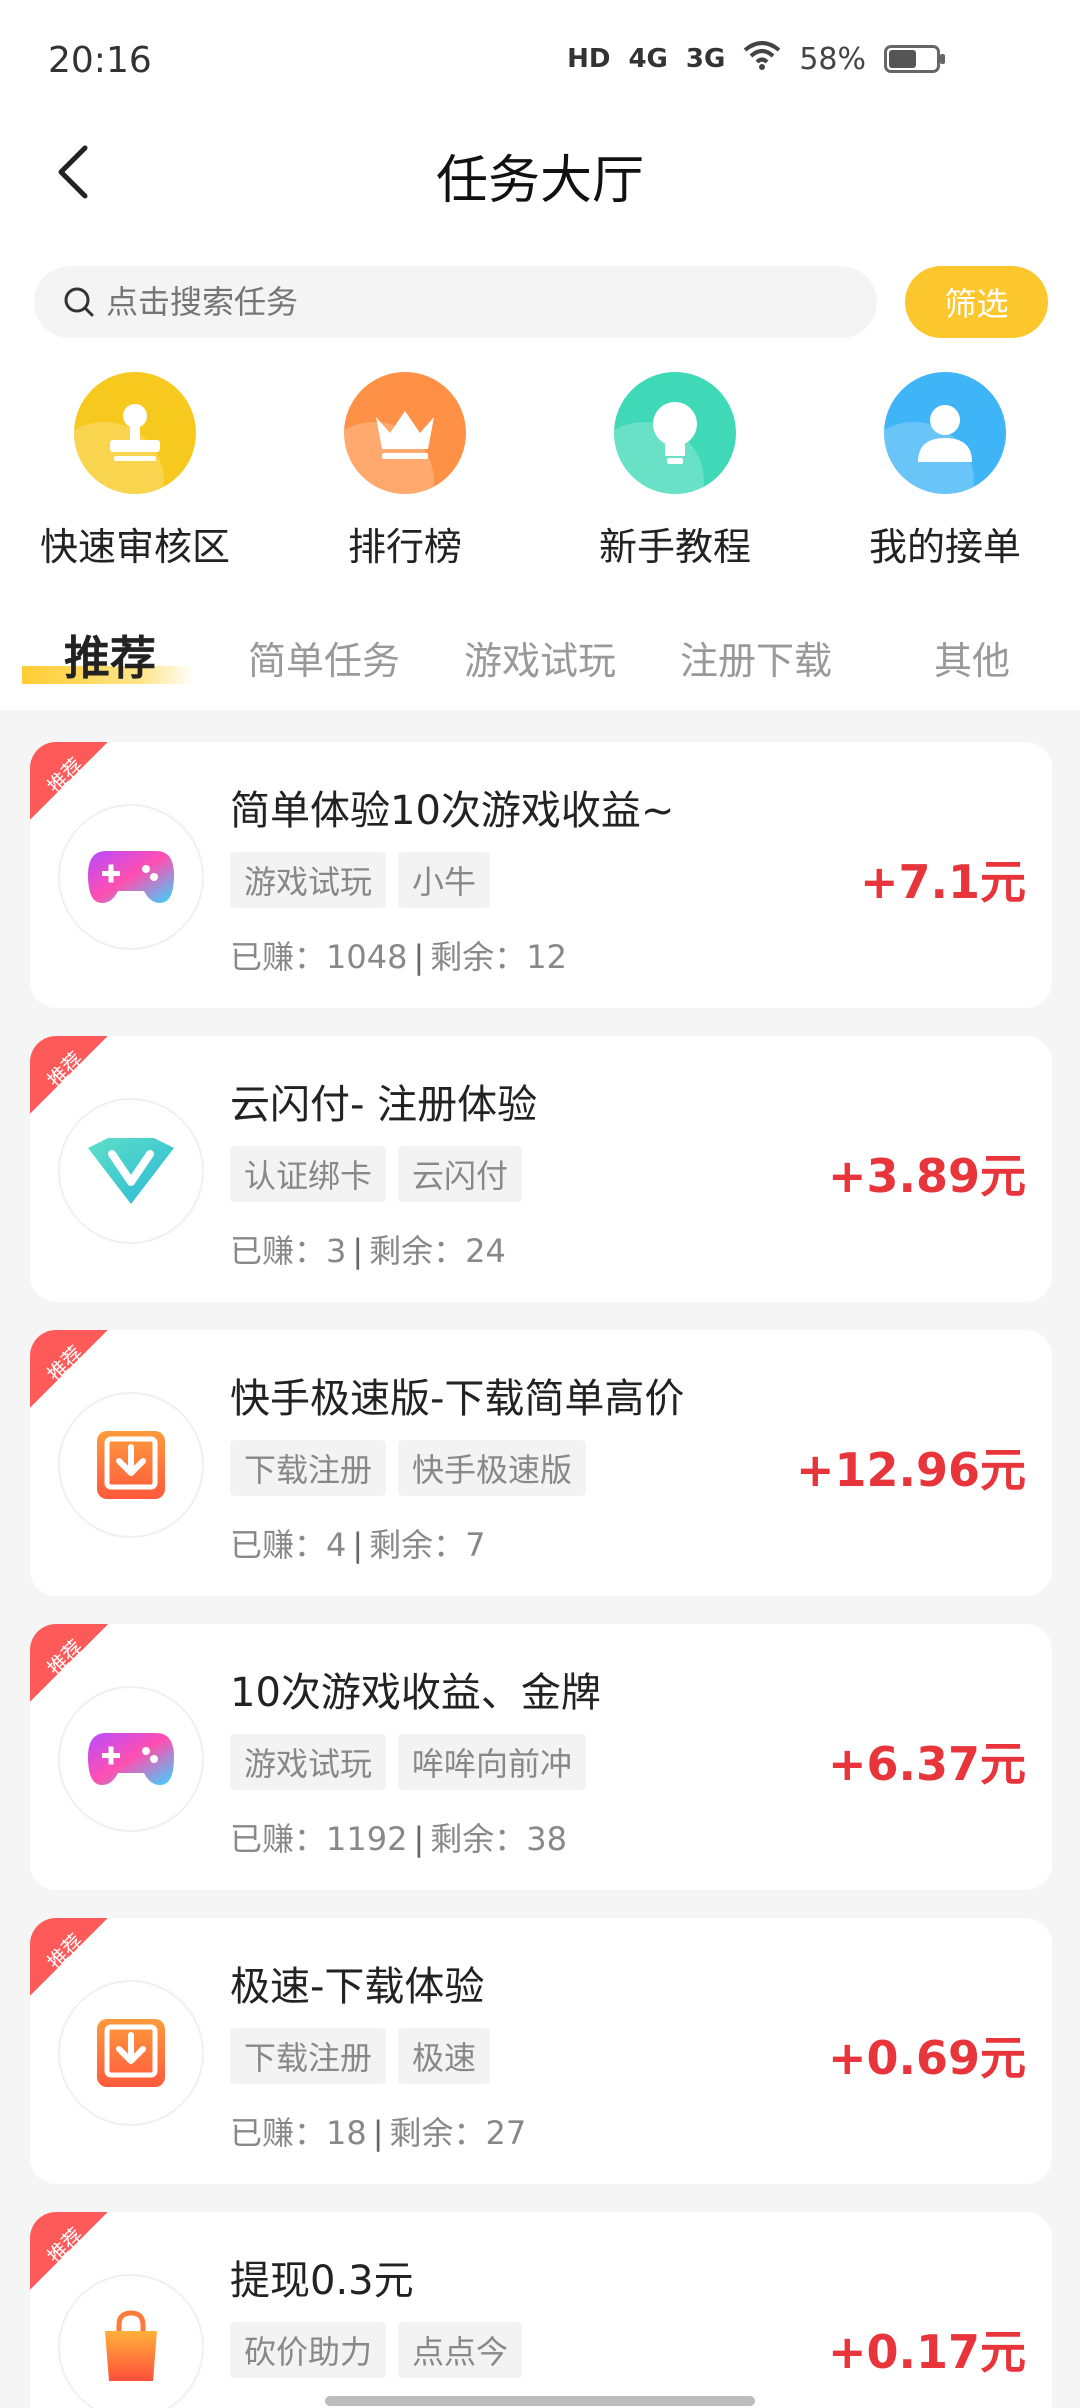 The image size is (1080, 2408). Describe the element at coordinates (926, 1176) in the screenshot. I see `task-reward: +3.89元` at that location.